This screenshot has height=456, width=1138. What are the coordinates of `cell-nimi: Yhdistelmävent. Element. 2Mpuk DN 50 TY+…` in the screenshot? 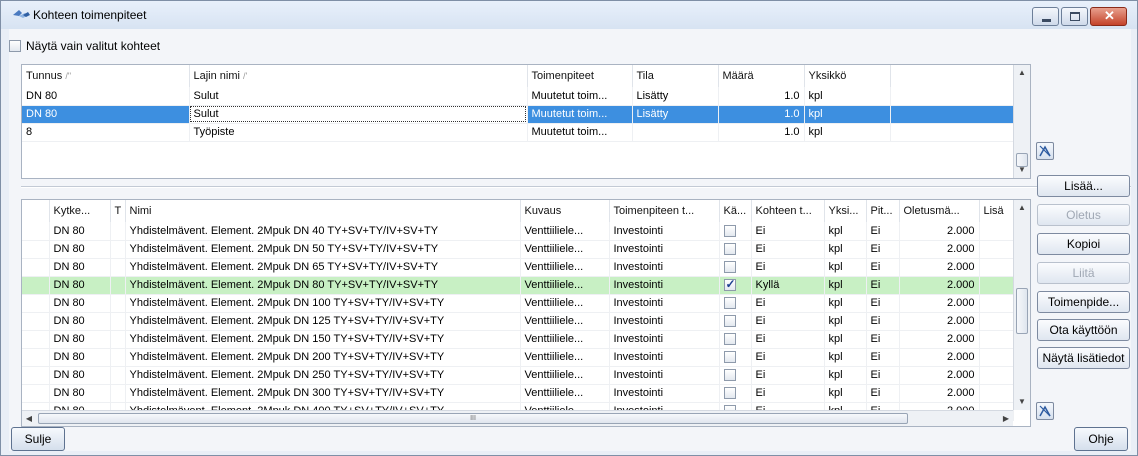 It's located at (323, 249).